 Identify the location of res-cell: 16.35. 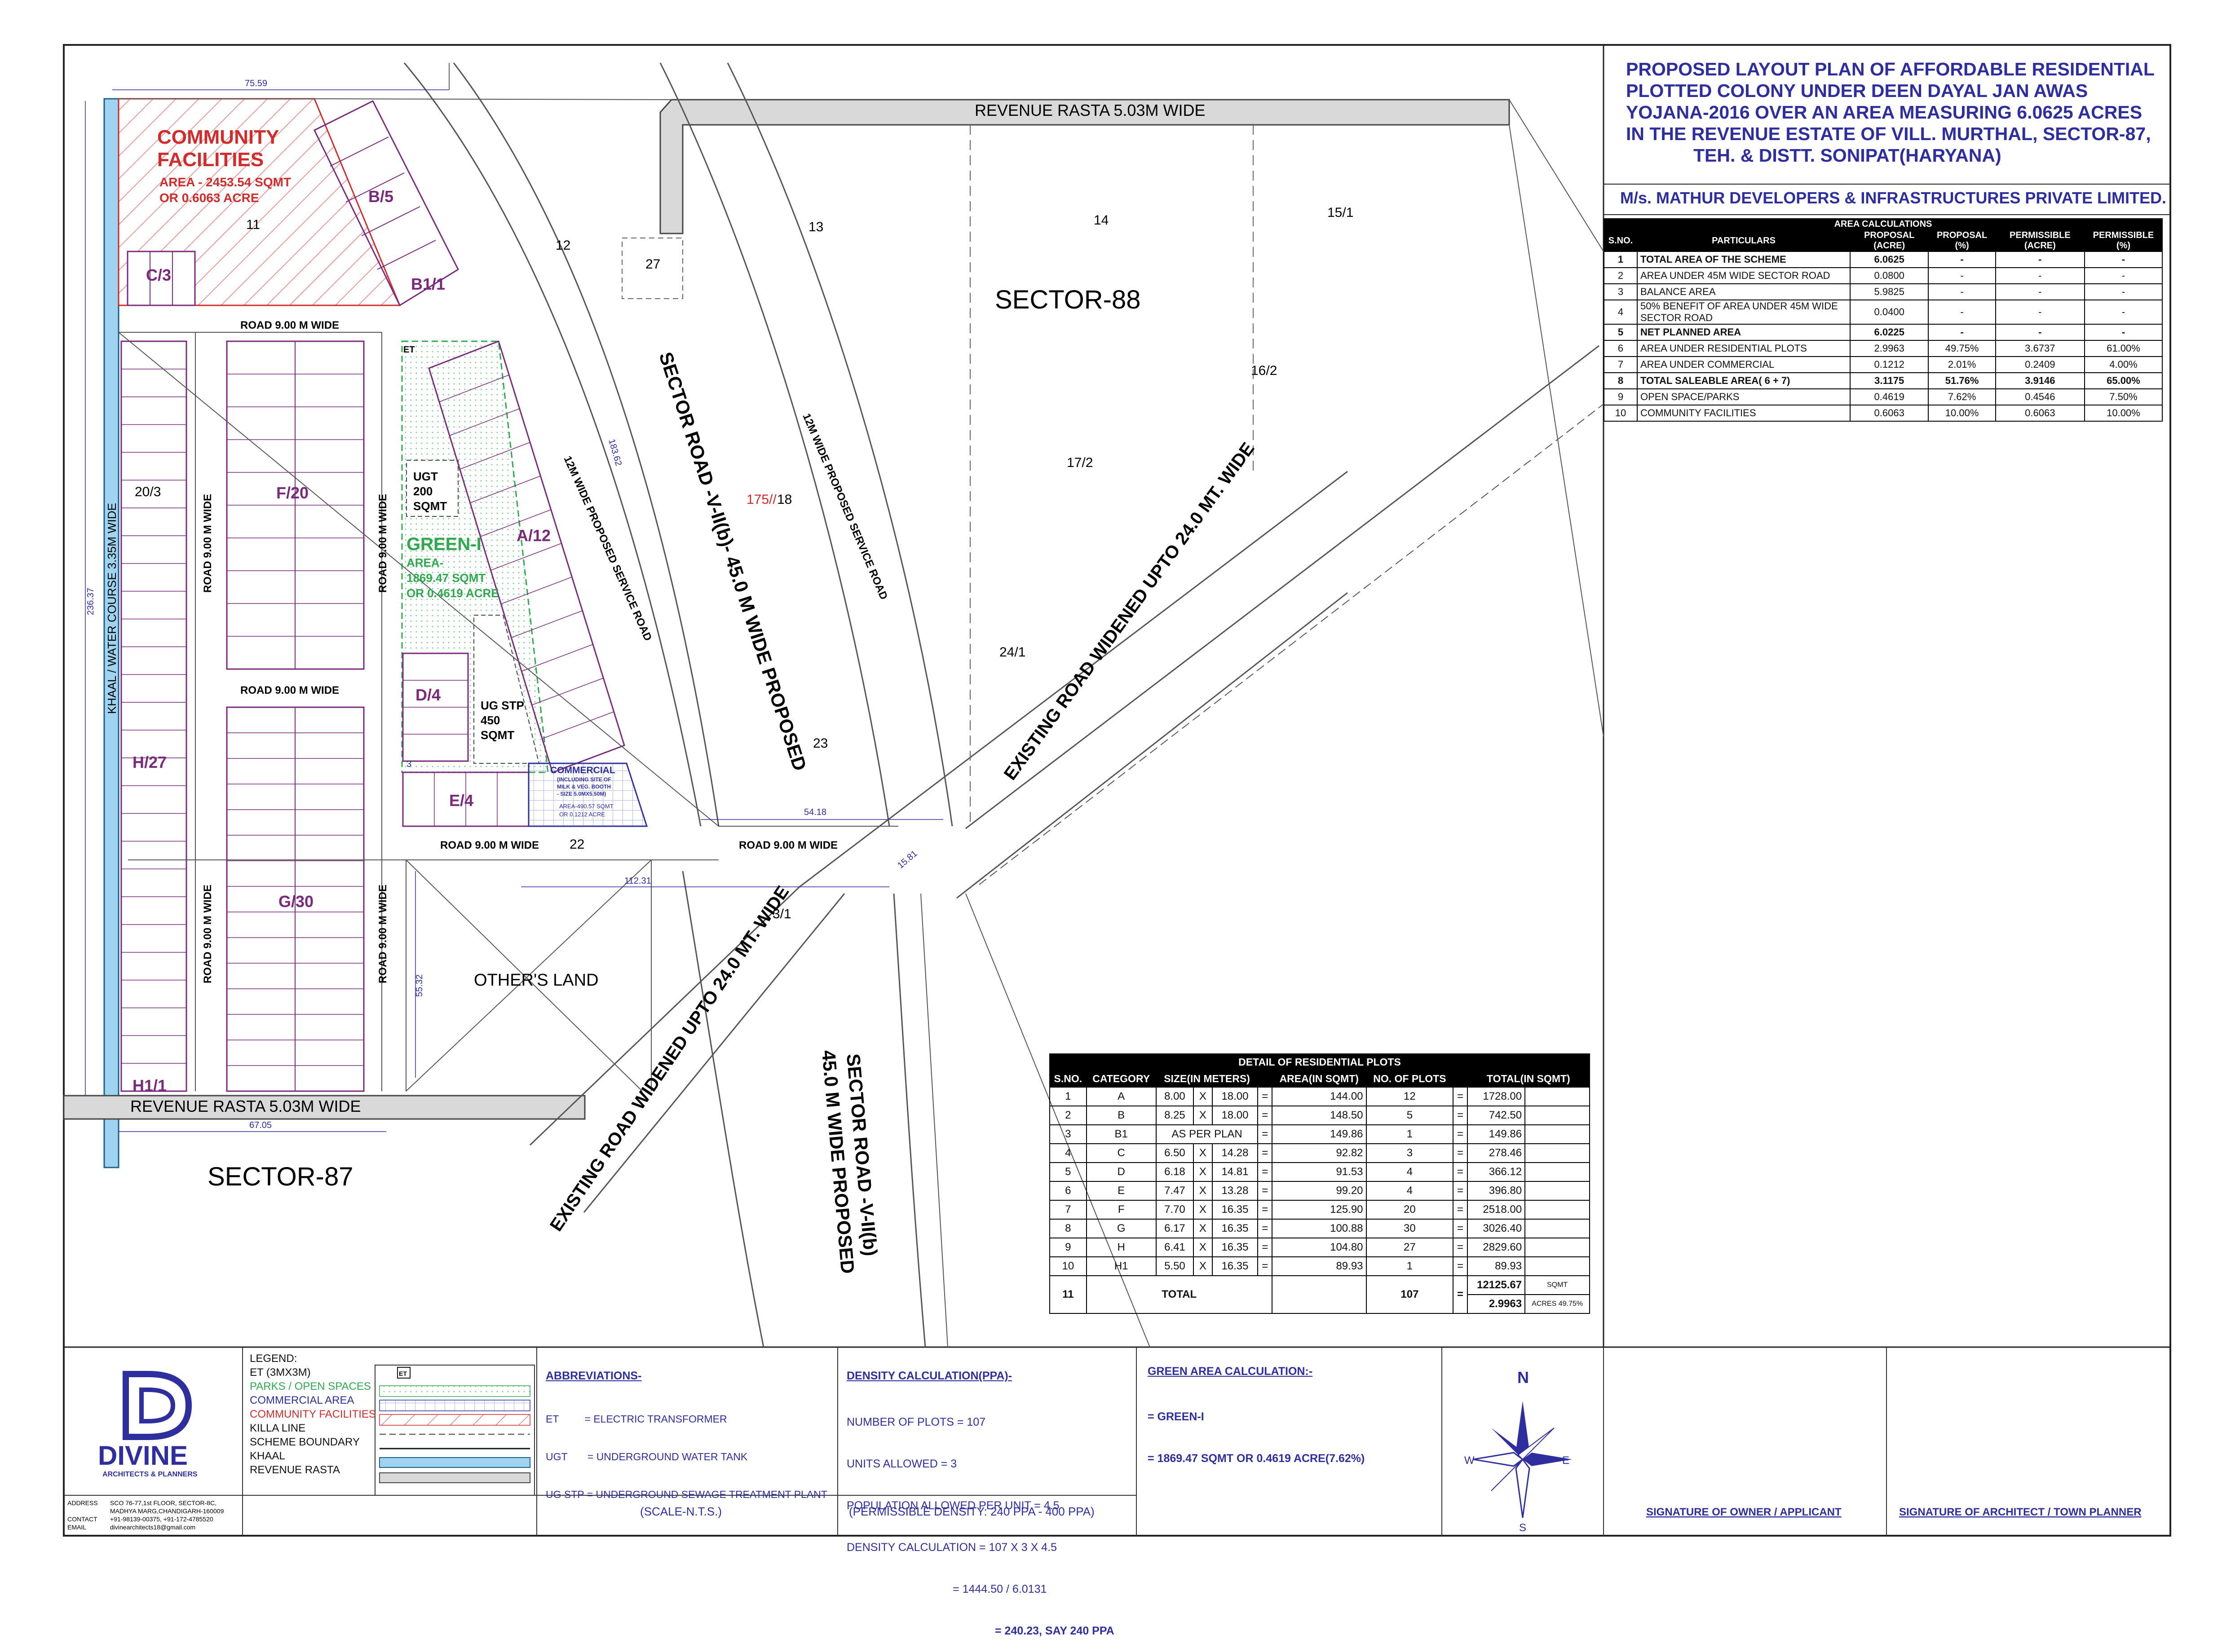
(1235, 1247).